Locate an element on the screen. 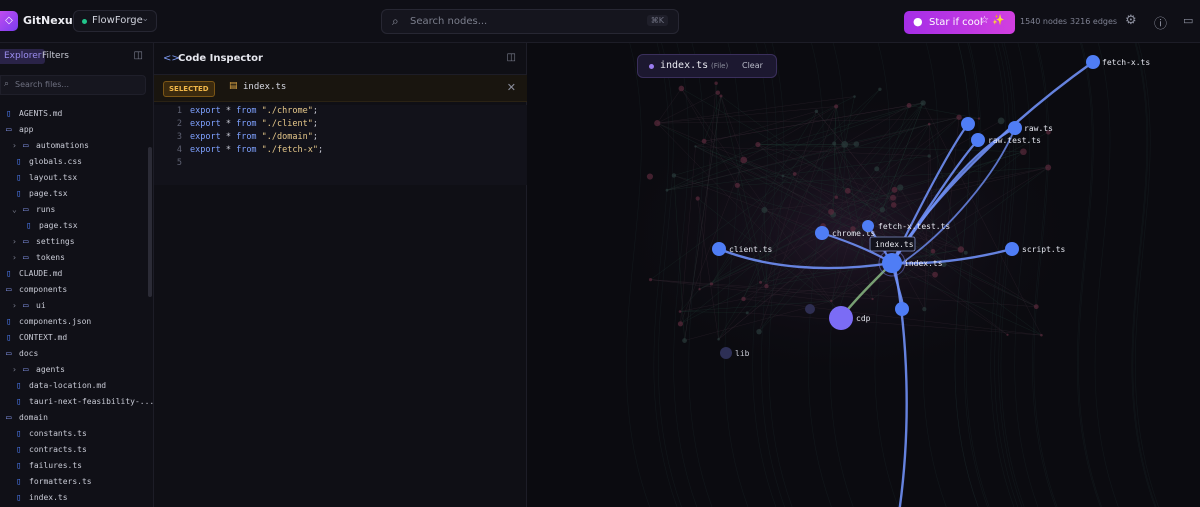 This screenshot has height=507, width=1200. graph-node-client is located at coordinates (719, 249).